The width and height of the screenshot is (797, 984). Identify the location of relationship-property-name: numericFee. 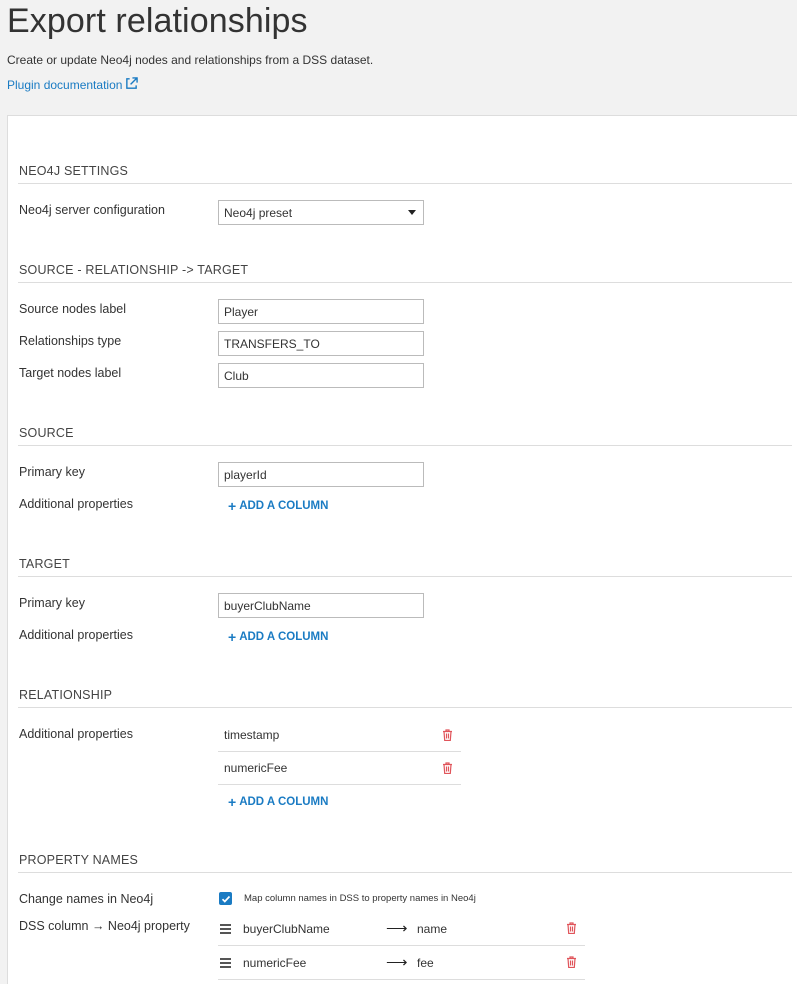
(256, 768).